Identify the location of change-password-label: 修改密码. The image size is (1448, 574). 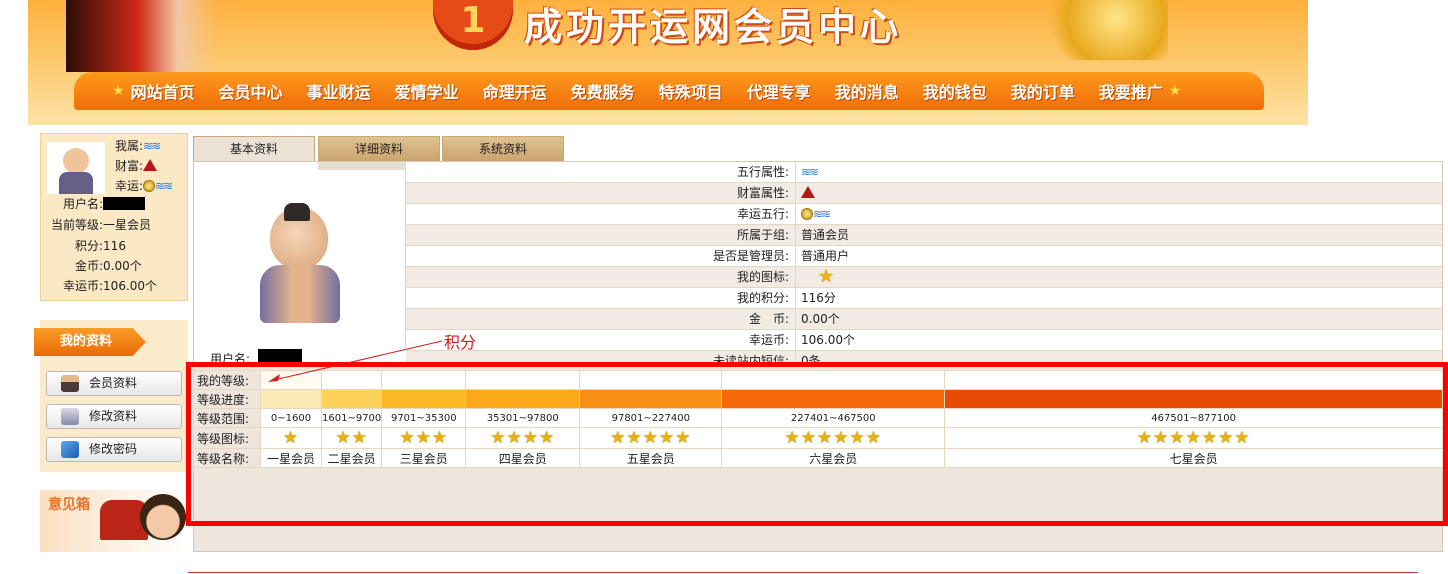
(113, 449).